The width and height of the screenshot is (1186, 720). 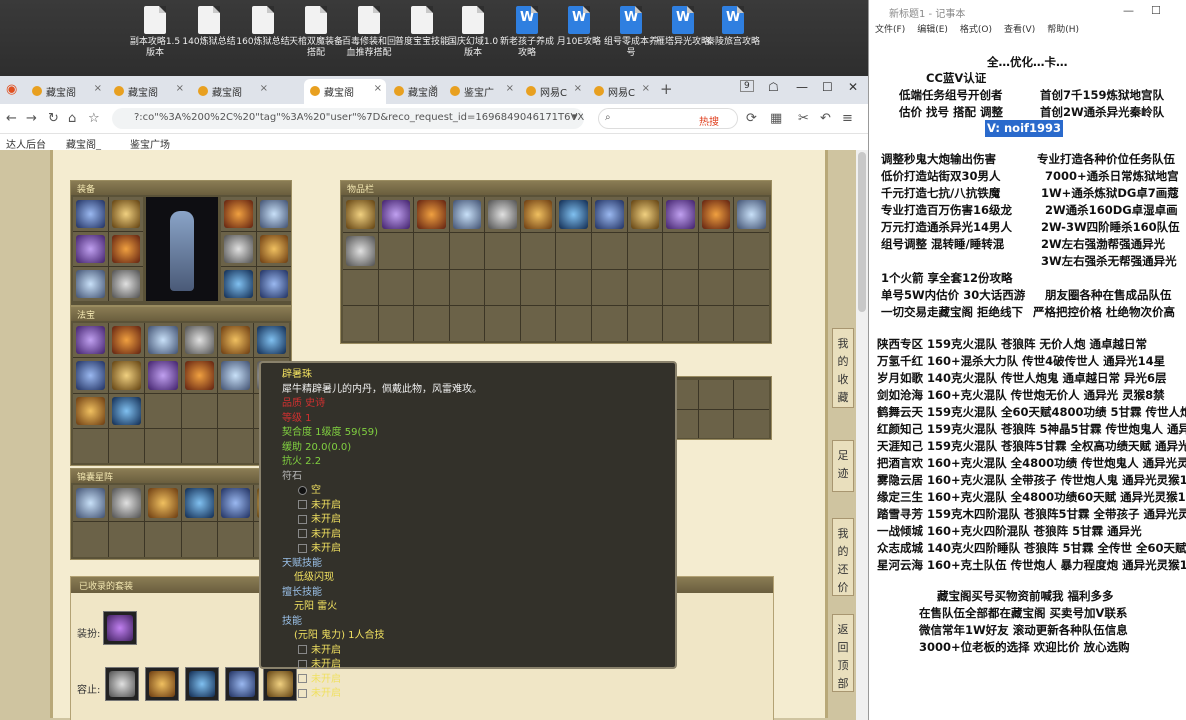 What do you see at coordinates (148, 91) in the screenshot?
I see `browser-tab-1: 藏宝阁 ×` at bounding box center [148, 91].